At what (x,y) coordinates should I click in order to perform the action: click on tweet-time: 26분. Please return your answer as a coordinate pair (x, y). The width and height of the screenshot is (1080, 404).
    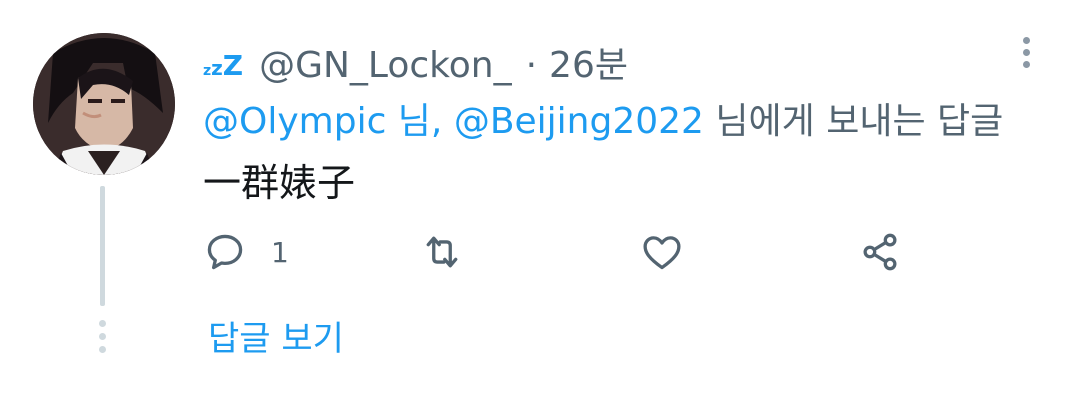
    Looking at the image, I should click on (588, 62).